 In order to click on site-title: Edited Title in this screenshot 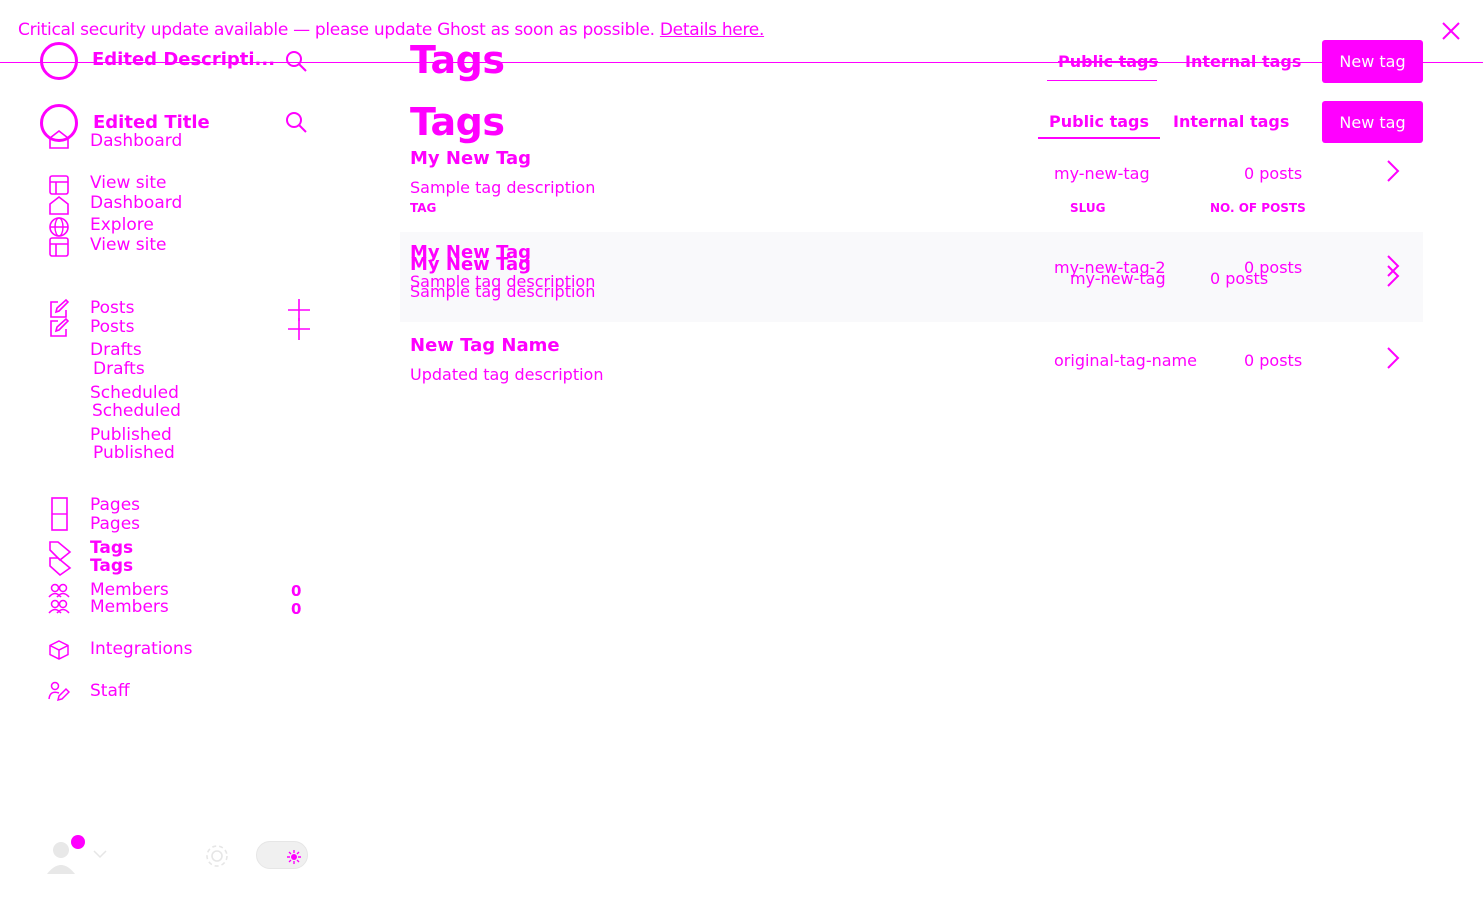, I will do `click(151, 122)`.